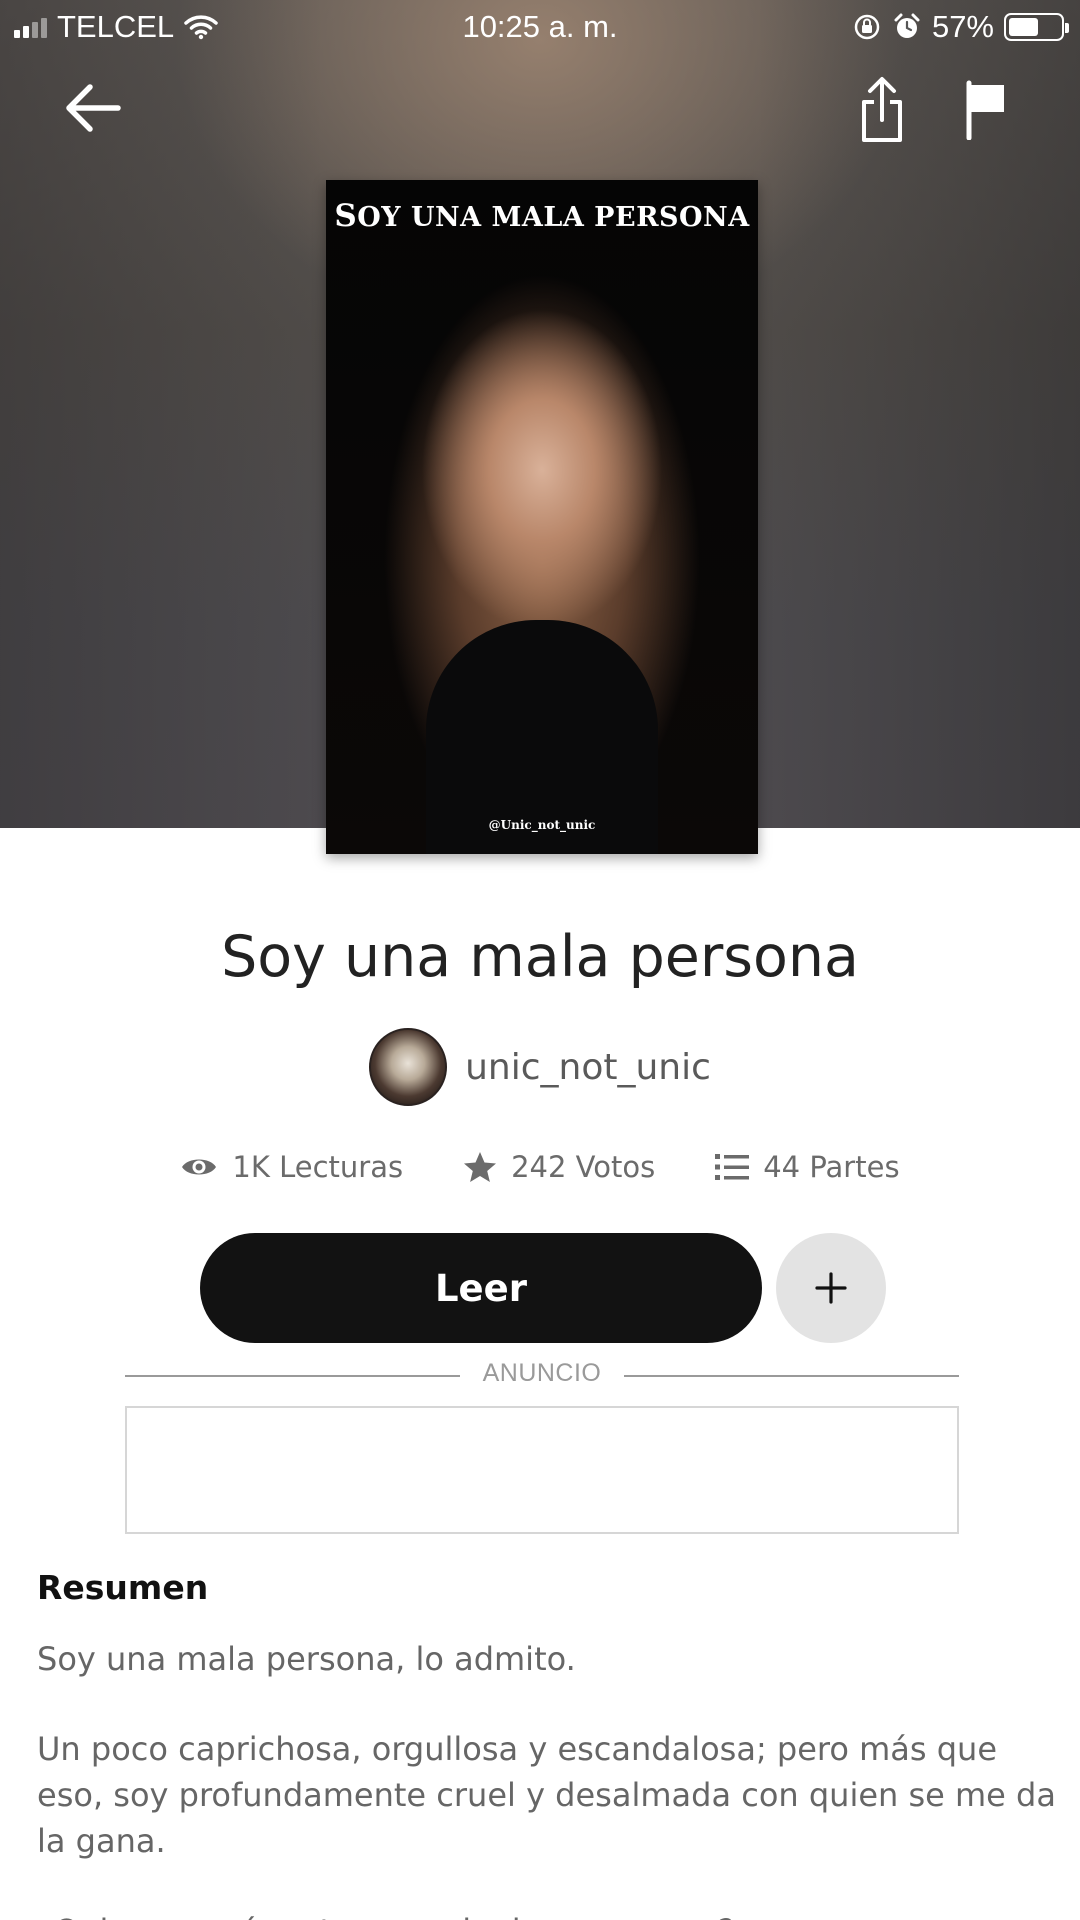 This screenshot has width=1080, height=1920. I want to click on status-right: 57%, so click(960, 27).